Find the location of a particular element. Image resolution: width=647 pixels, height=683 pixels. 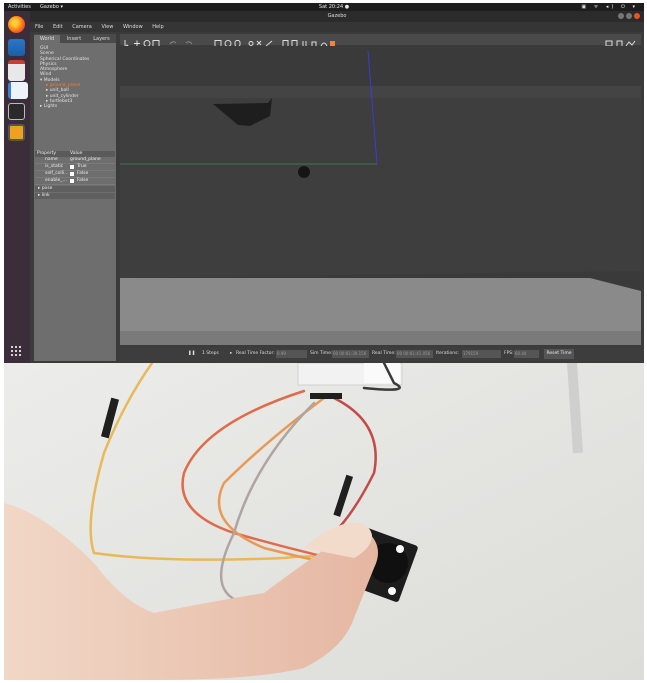

breadboard-strip is located at coordinates (382, 373).